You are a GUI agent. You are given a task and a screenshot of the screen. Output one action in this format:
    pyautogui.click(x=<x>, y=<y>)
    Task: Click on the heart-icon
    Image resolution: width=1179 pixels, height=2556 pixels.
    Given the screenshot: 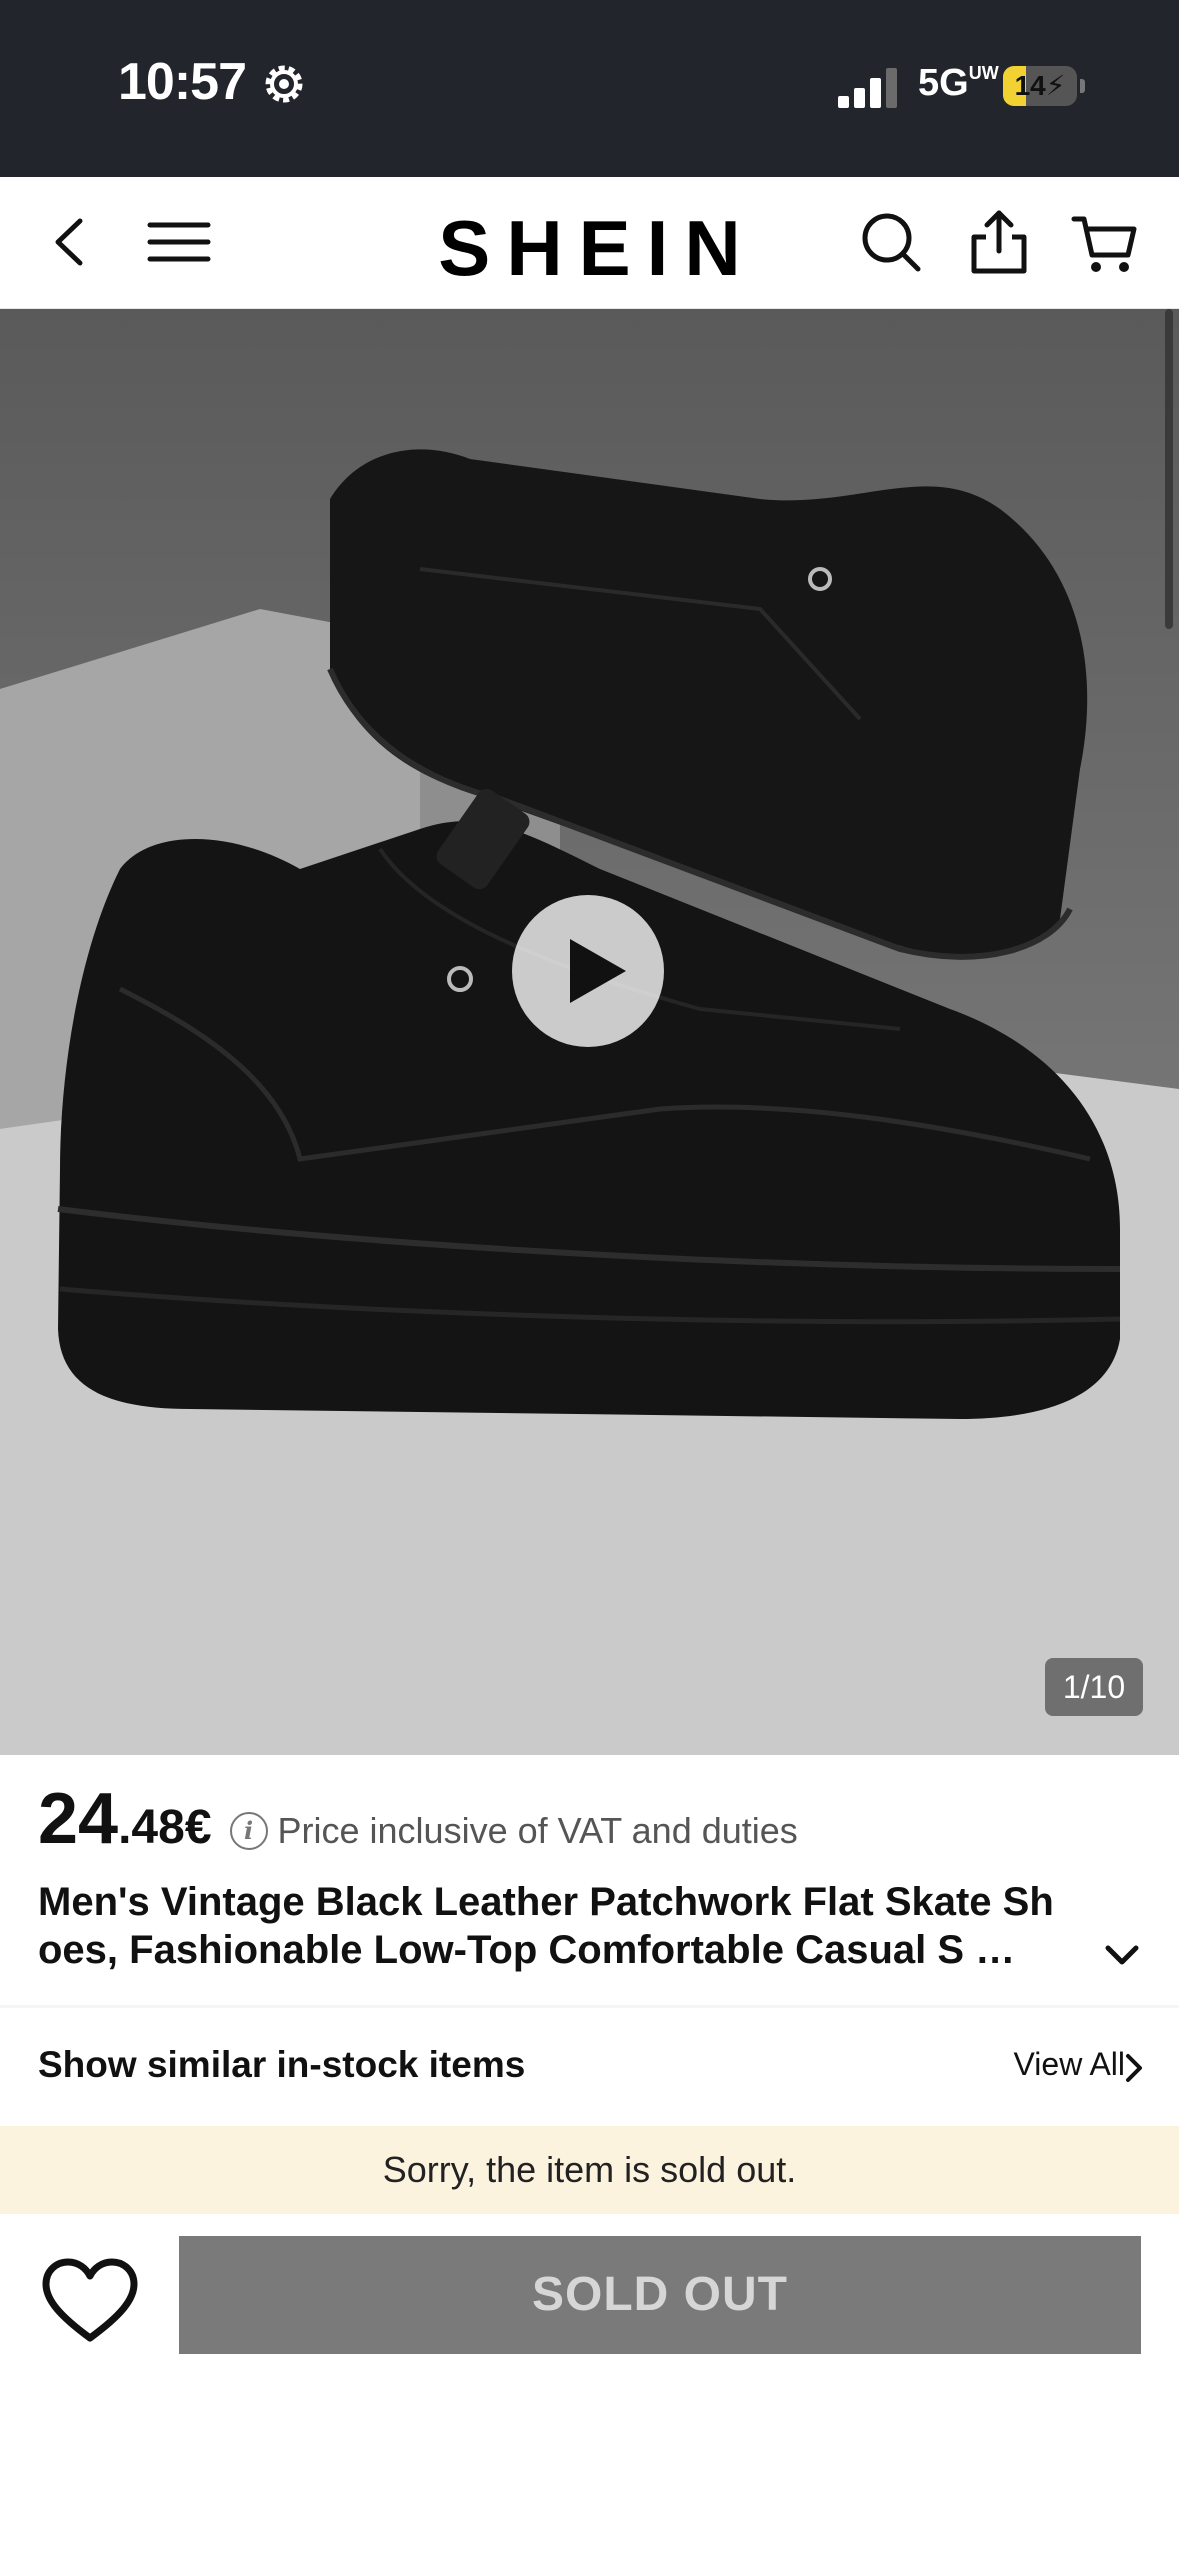 What is the action you would take?
    pyautogui.click(x=90, y=2301)
    